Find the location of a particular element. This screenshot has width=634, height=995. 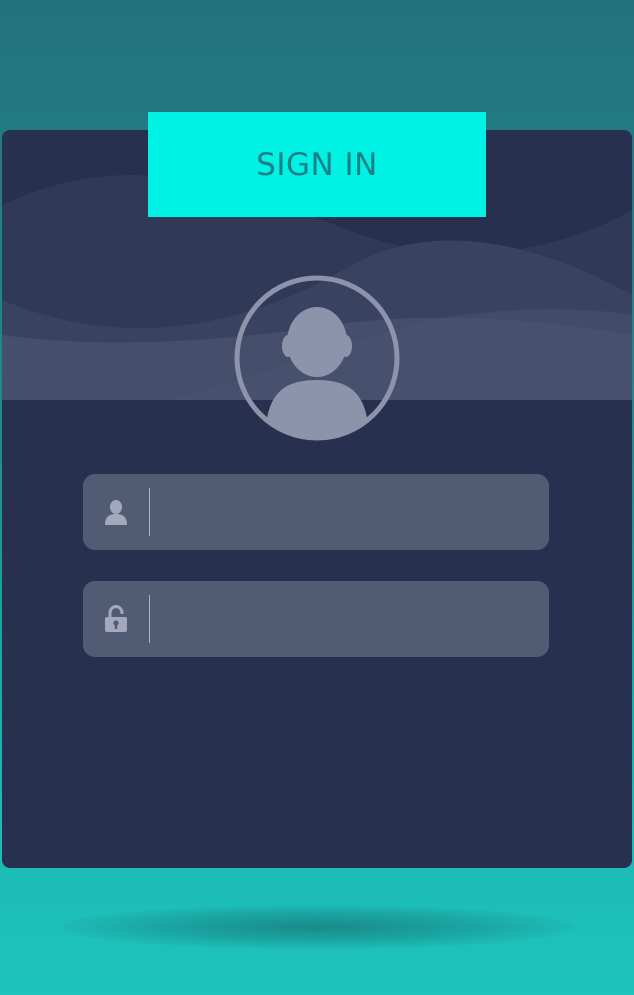

sign-in-header: SIGN IN is located at coordinates (317, 164).